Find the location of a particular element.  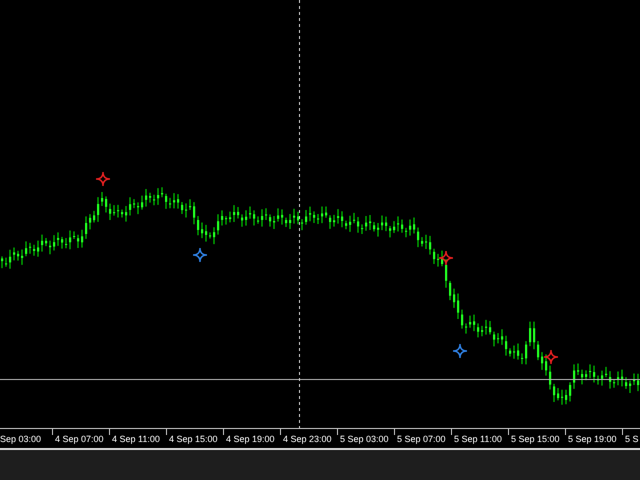

time-label: 4 Sep 11:00 is located at coordinates (136, 439).